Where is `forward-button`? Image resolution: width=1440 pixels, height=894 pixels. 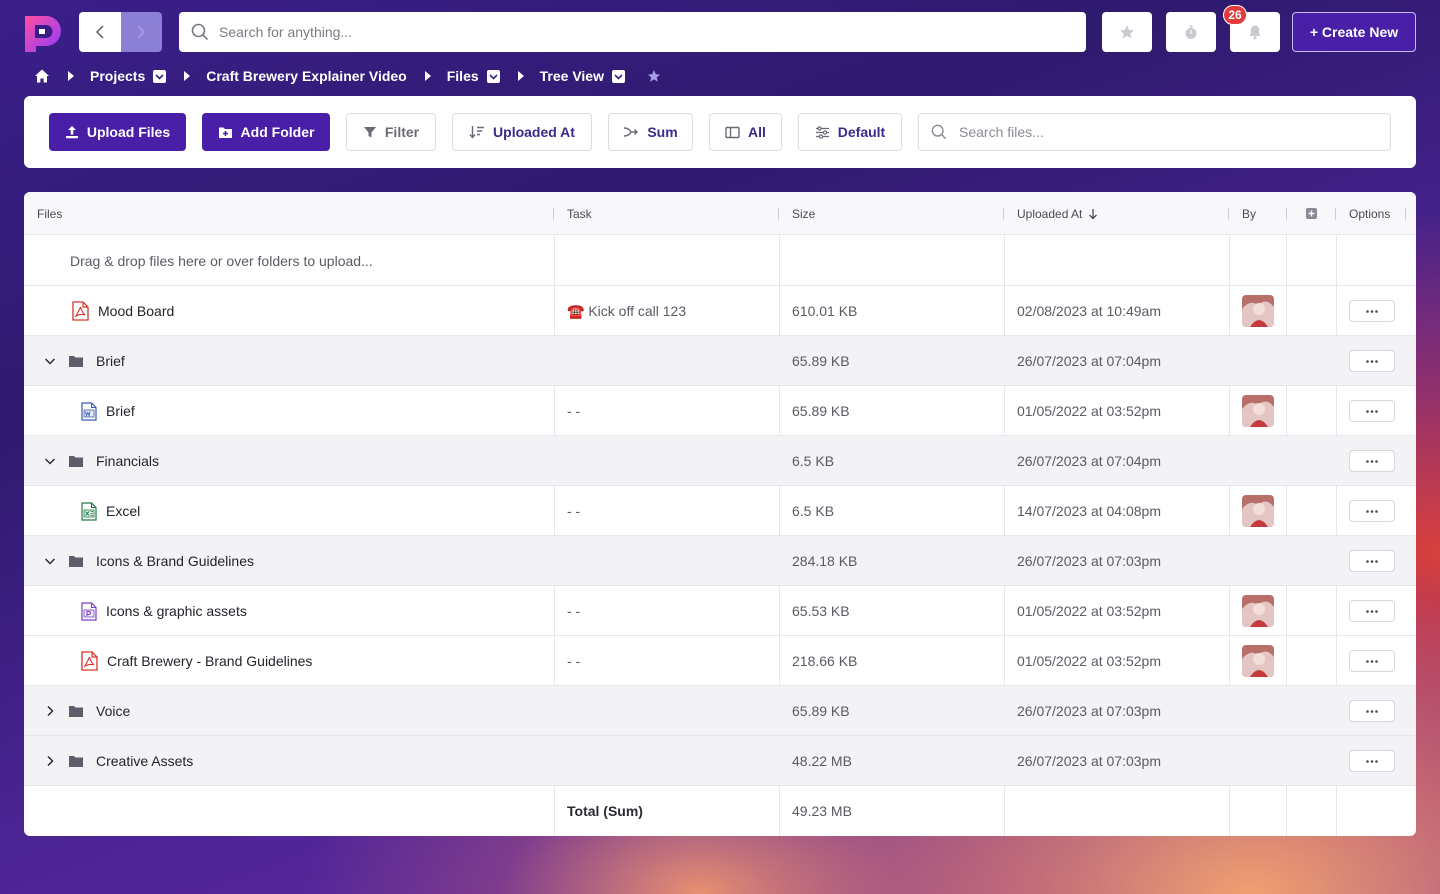 forward-button is located at coordinates (141, 32).